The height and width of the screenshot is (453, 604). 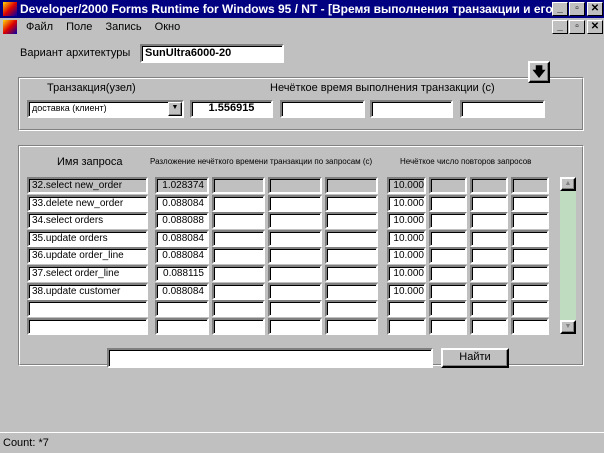 I want to click on scroll-down-icon: ▼, so click(x=568, y=327).